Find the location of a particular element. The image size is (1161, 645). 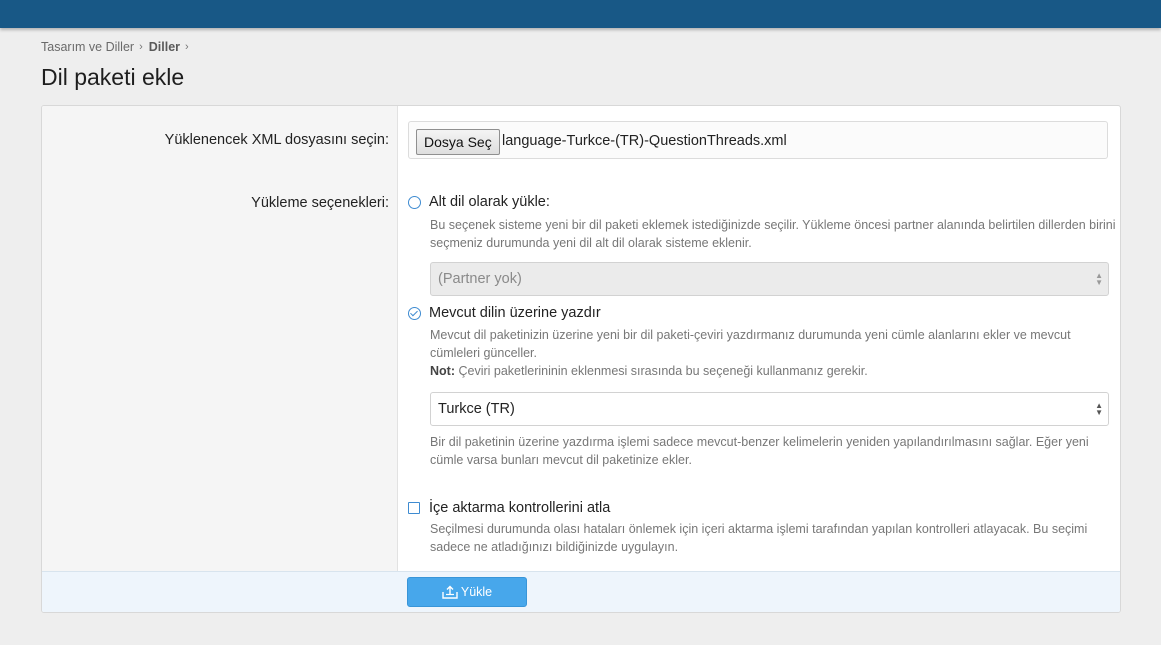

upload-icon is located at coordinates (450, 592).